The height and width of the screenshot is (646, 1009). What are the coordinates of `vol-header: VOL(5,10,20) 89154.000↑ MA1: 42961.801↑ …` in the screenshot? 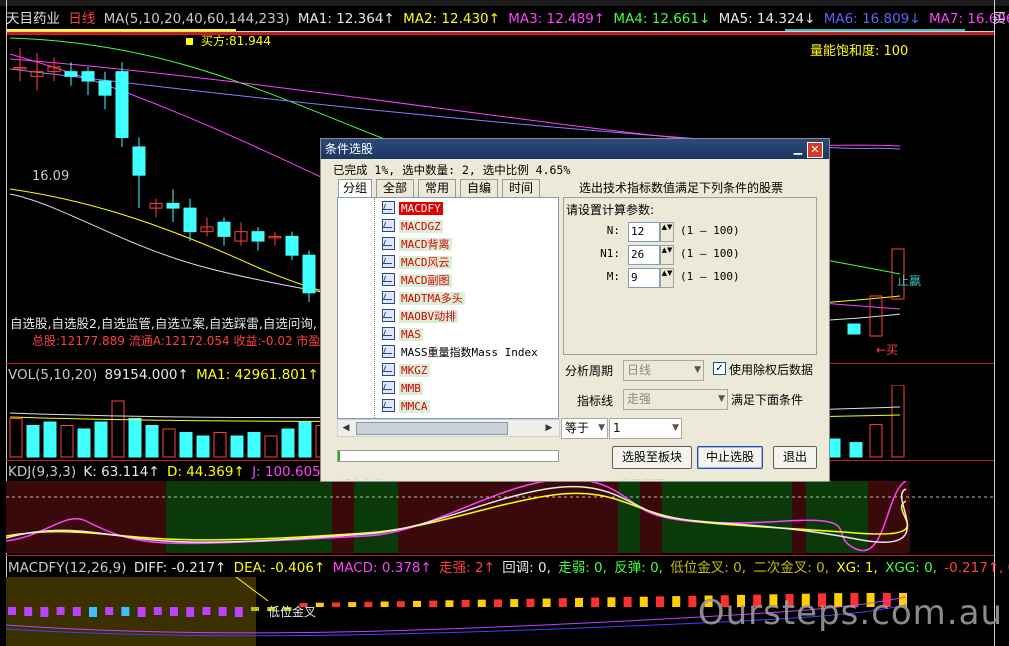 It's located at (174, 375).